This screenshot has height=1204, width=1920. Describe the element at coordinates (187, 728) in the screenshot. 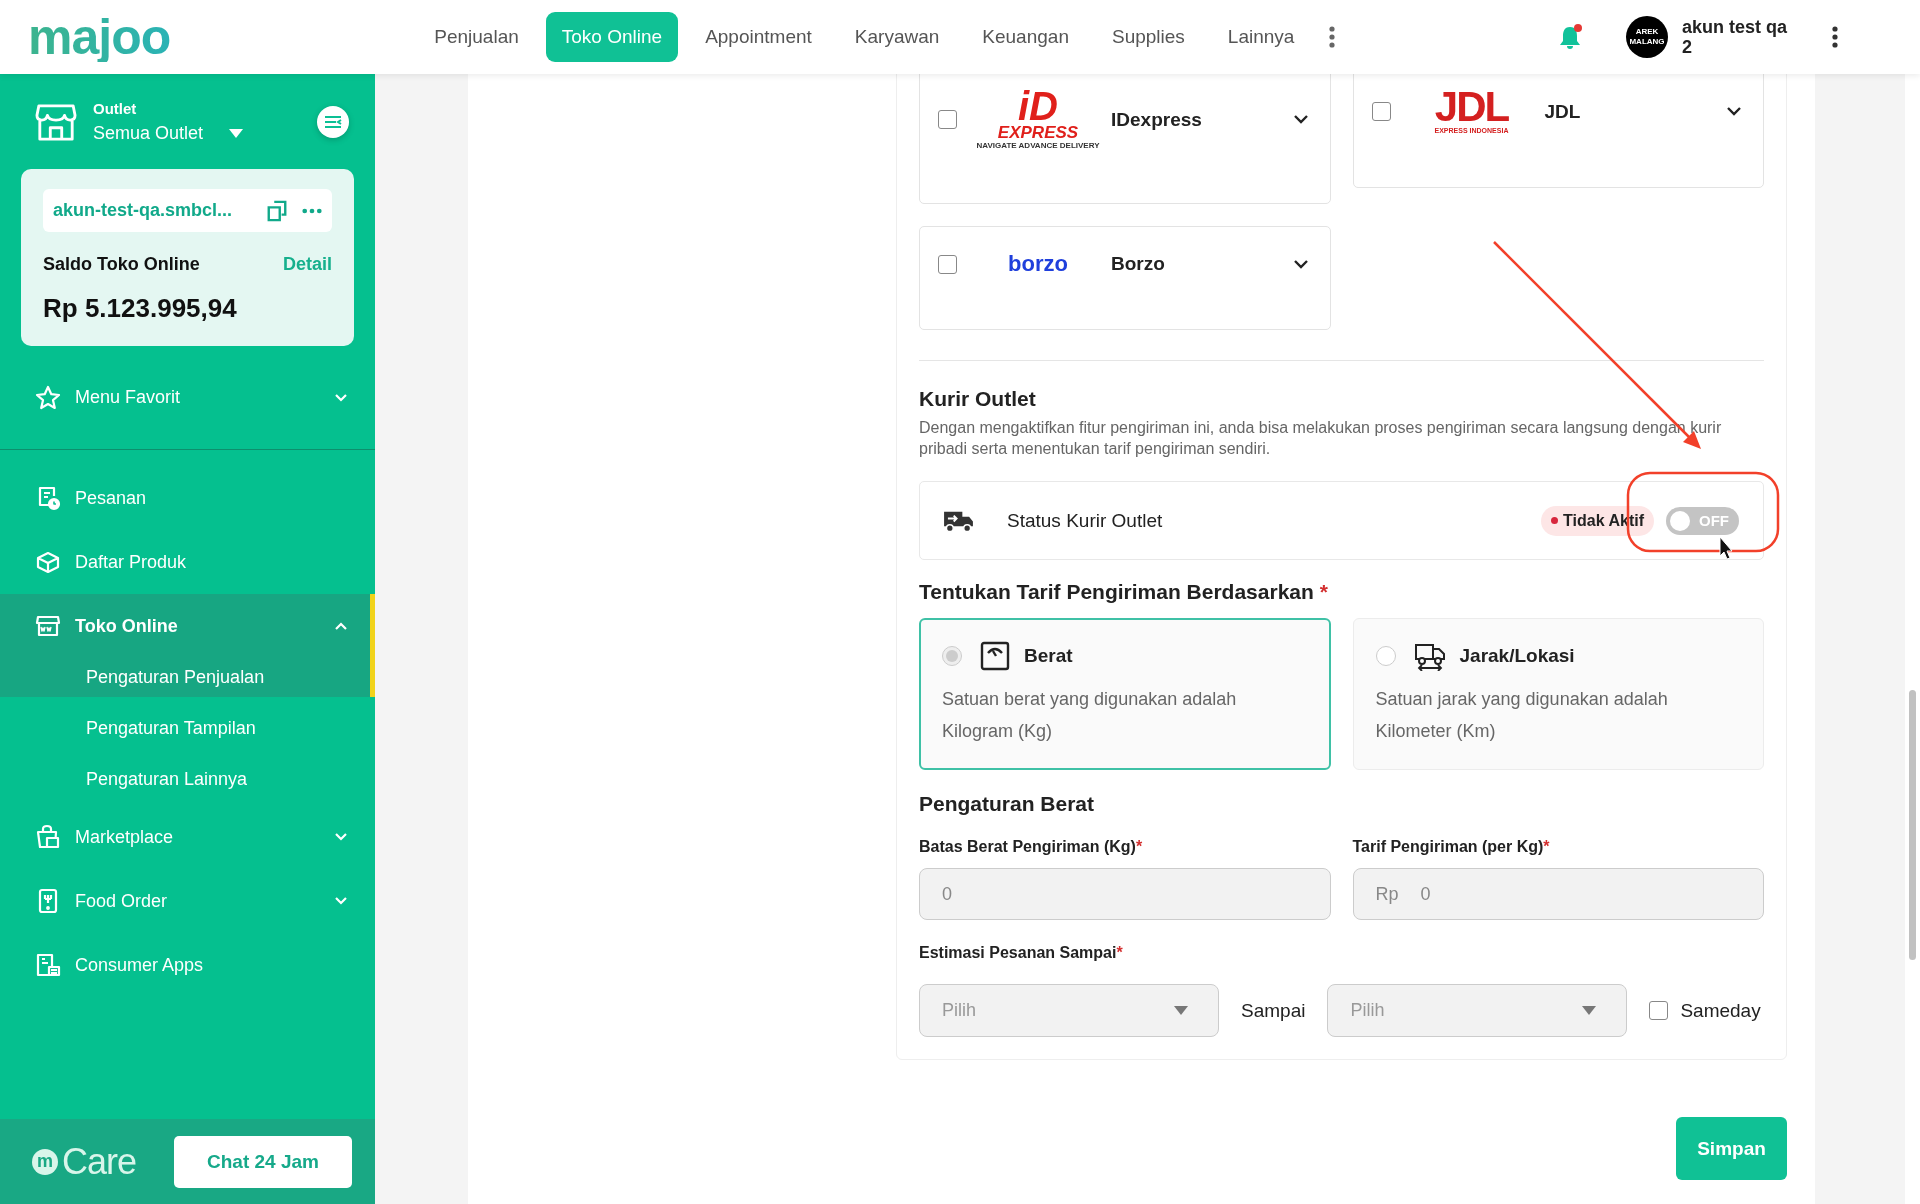

I see `sidebar-submenu-item: Pengaturan Tampilan` at that location.